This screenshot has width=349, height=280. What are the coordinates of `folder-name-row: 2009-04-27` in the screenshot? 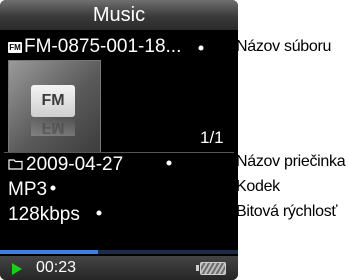 It's located at (65, 165).